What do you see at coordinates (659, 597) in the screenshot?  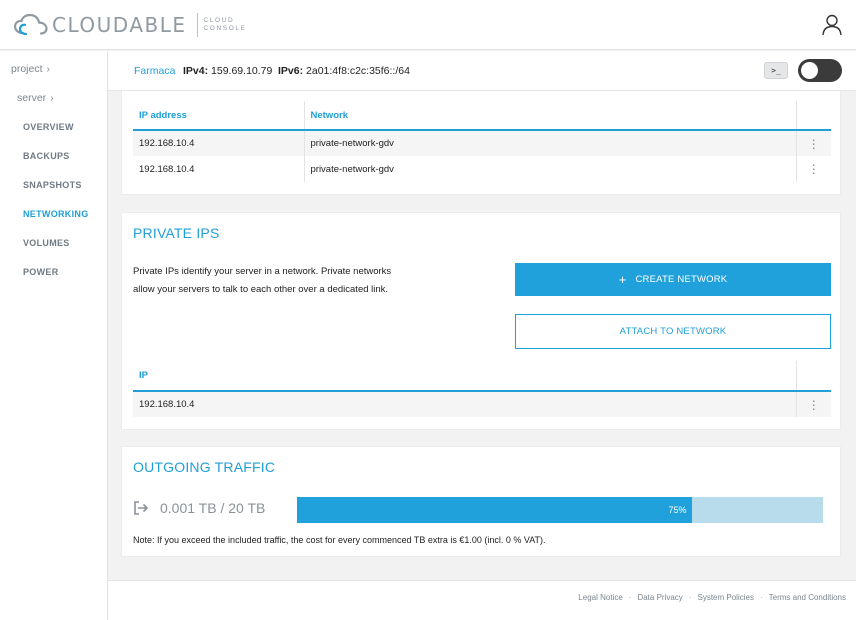 I see `footer-link-data-privacy: Data Privacy` at bounding box center [659, 597].